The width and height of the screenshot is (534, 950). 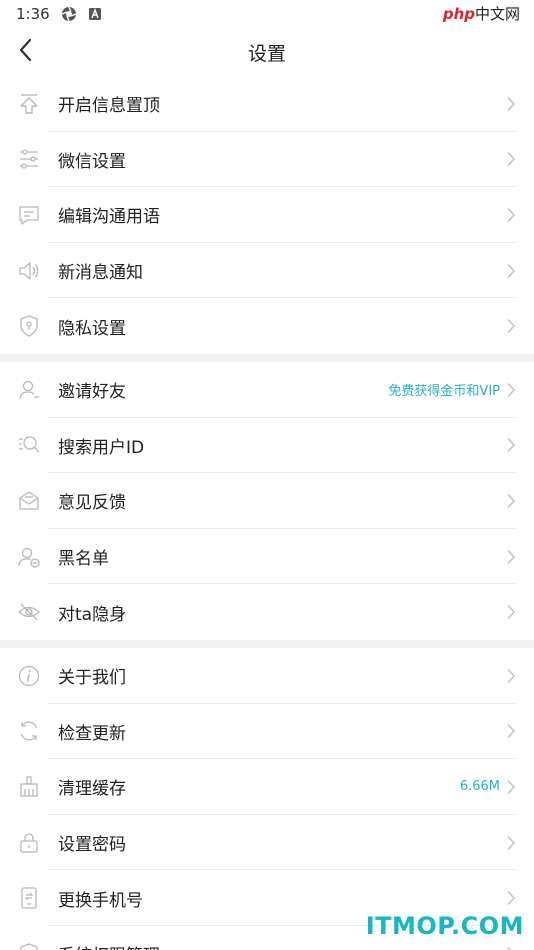 What do you see at coordinates (267, 732) in the screenshot?
I see `settings-row-check-update: 检查更新` at bounding box center [267, 732].